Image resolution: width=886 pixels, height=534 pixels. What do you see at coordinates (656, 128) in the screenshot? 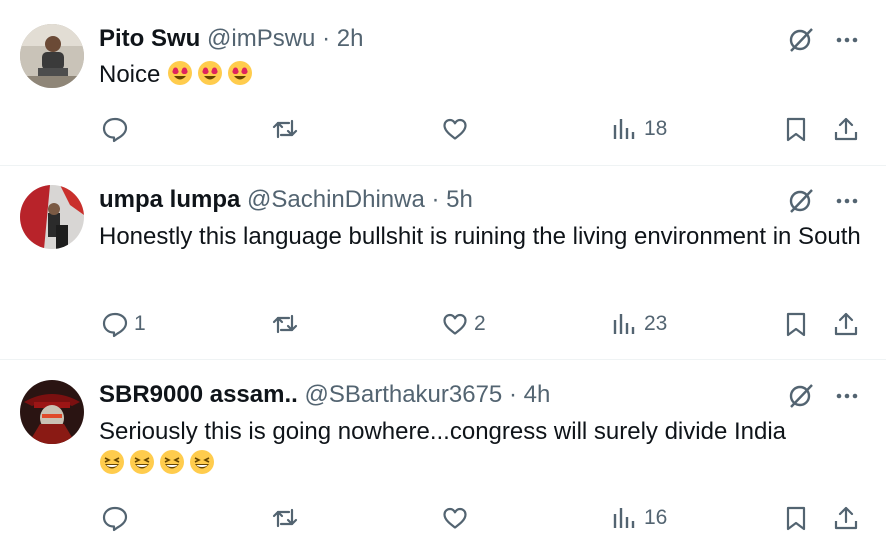
I see `views-count: 18` at bounding box center [656, 128].